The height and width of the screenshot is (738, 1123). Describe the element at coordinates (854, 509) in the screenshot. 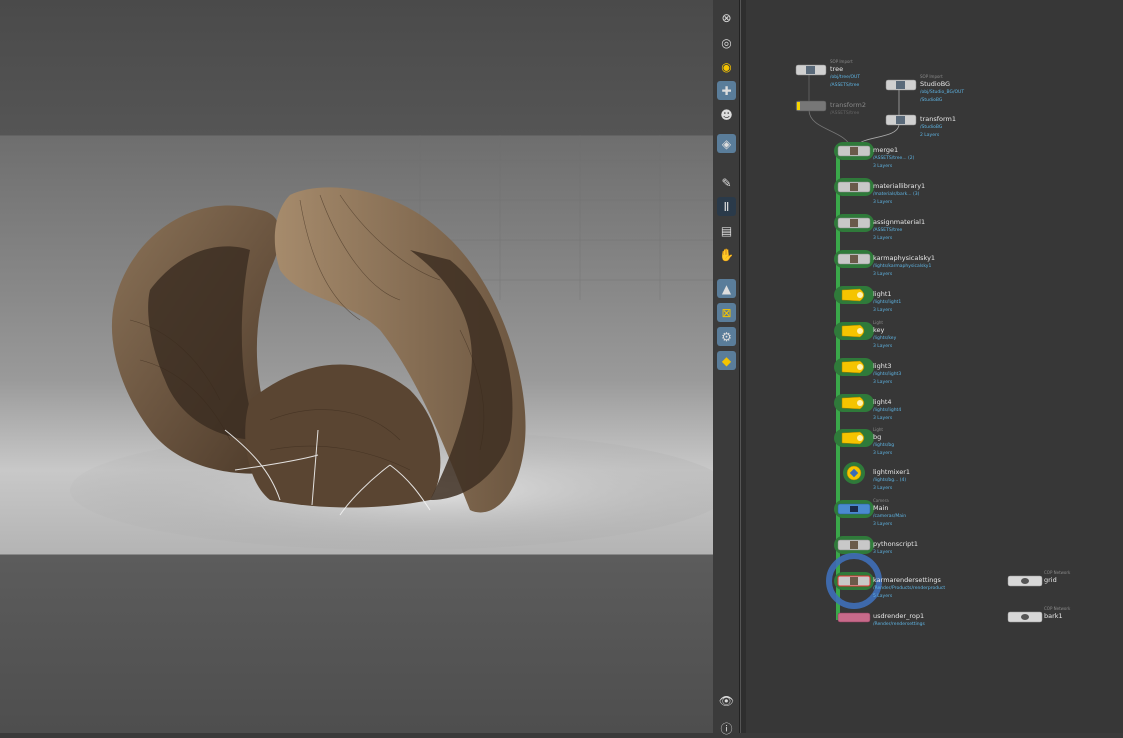

I see `node-Main` at that location.